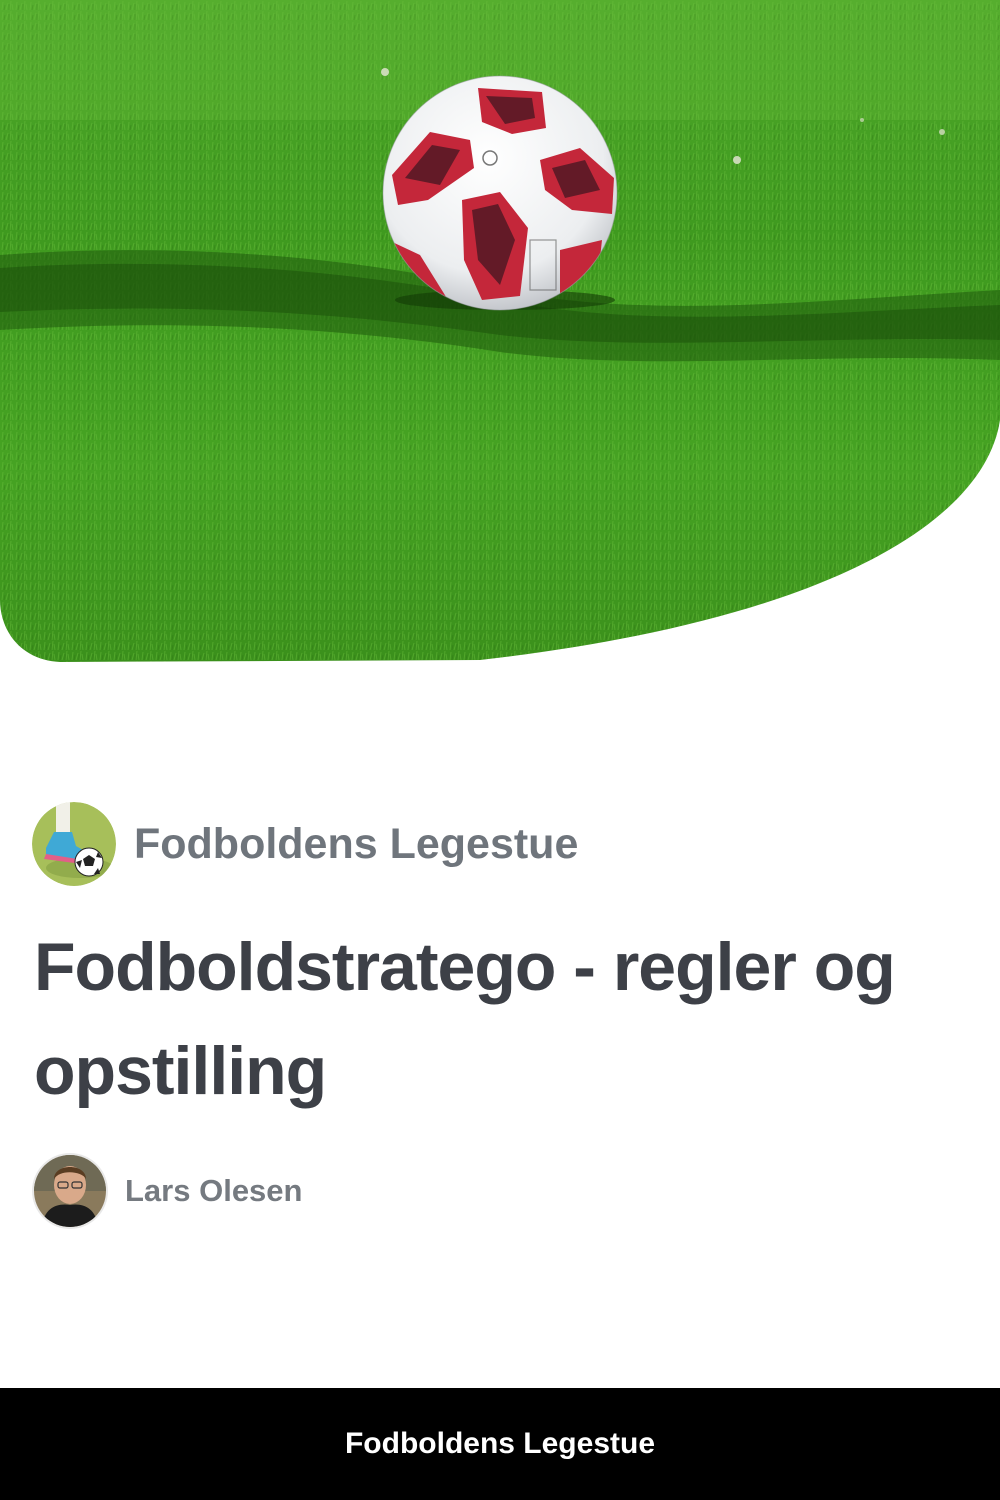 Image resolution: width=1000 pixels, height=1500 pixels. Describe the element at coordinates (70, 1191) in the screenshot. I see `author-avatar` at that location.